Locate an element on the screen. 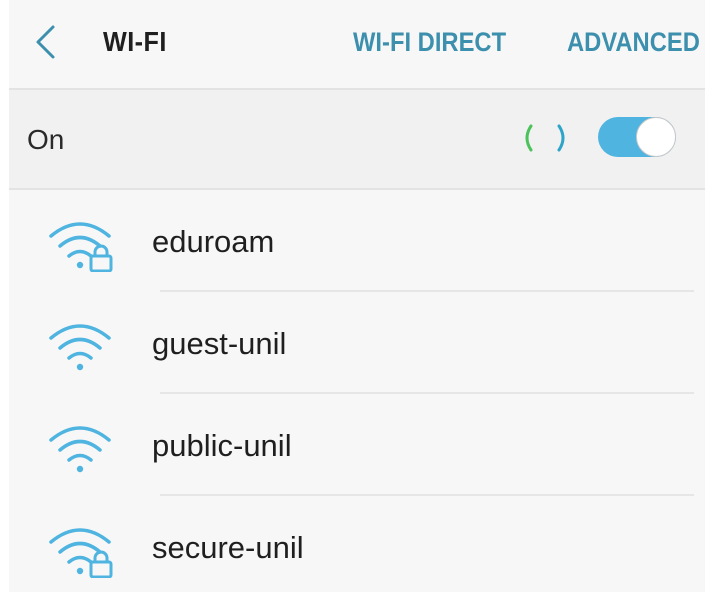  toggle-knob is located at coordinates (656, 137).